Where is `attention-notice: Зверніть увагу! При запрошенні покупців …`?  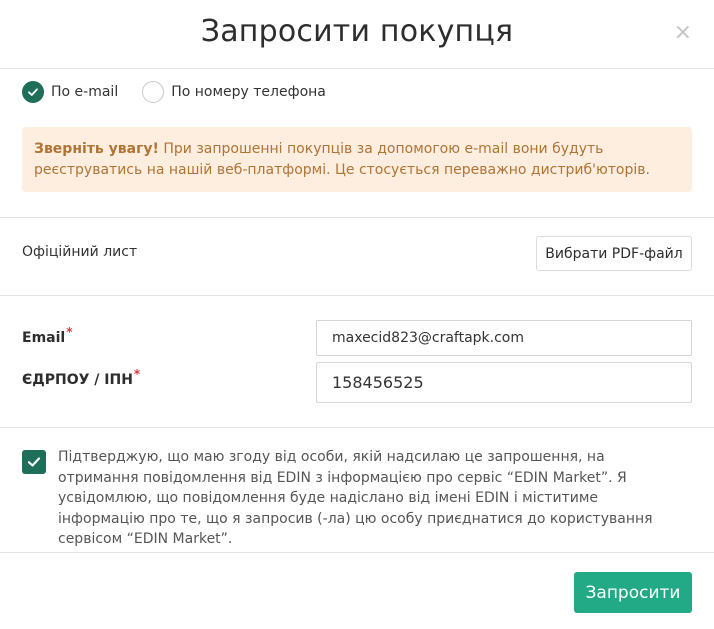
attention-notice: Зверніть увагу! При запрошенні покупців … is located at coordinates (357, 159).